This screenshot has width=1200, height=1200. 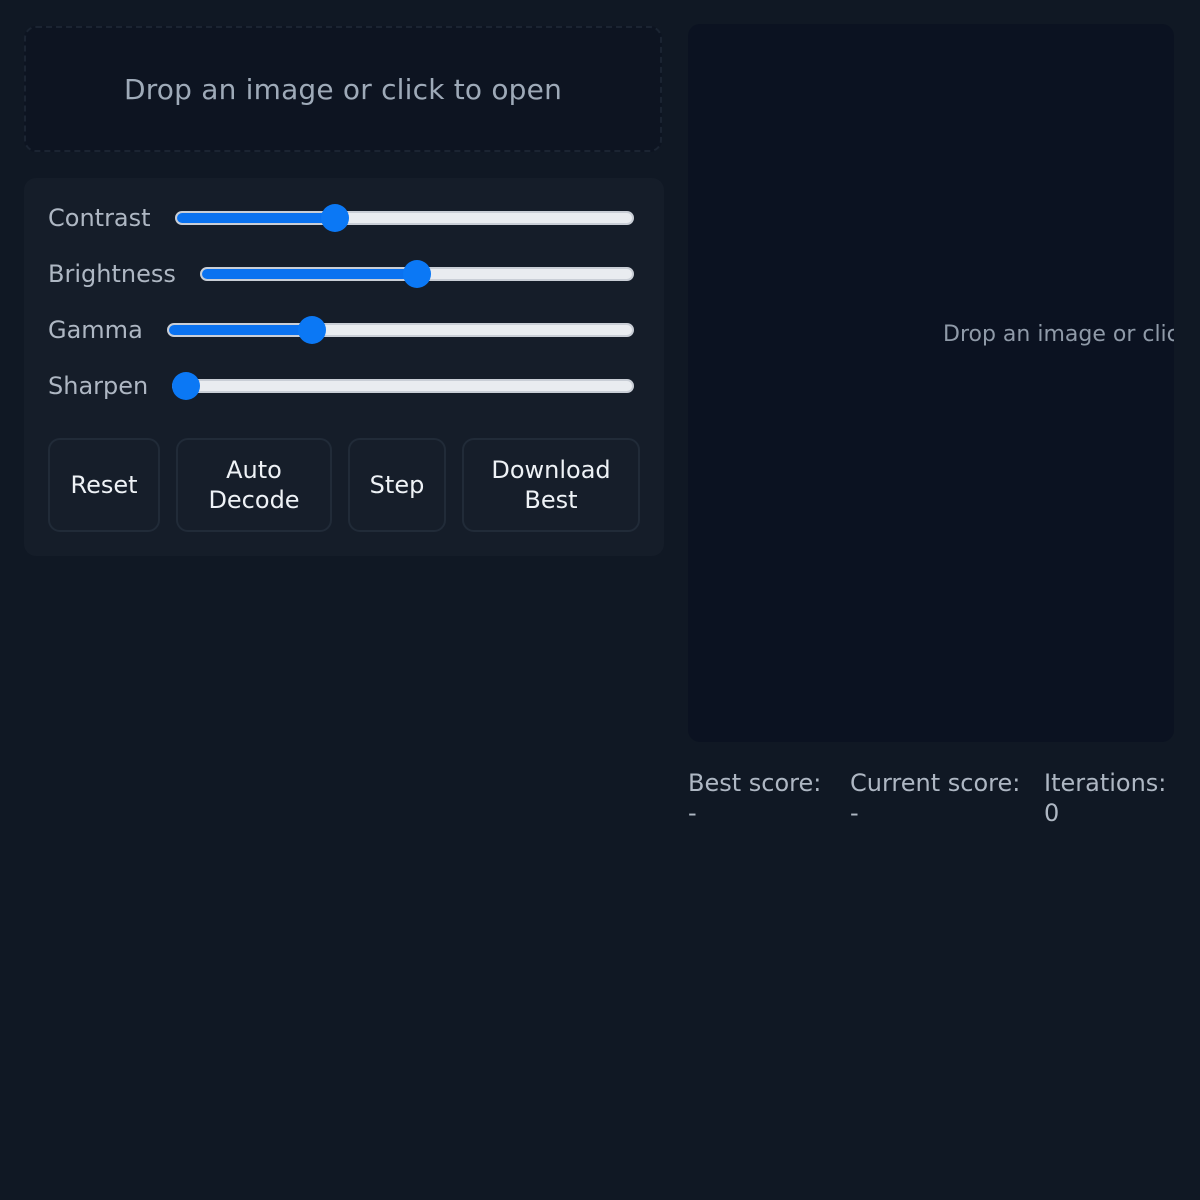 I want to click on sharpen-slider-track, so click(x=403, y=386).